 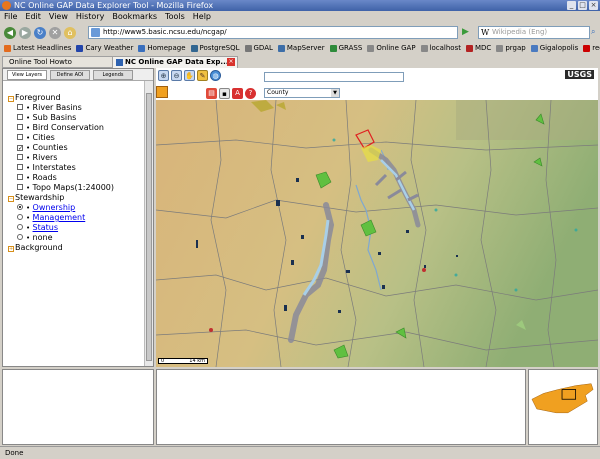 I want to click on nc-locator-map, so click(x=562, y=398).